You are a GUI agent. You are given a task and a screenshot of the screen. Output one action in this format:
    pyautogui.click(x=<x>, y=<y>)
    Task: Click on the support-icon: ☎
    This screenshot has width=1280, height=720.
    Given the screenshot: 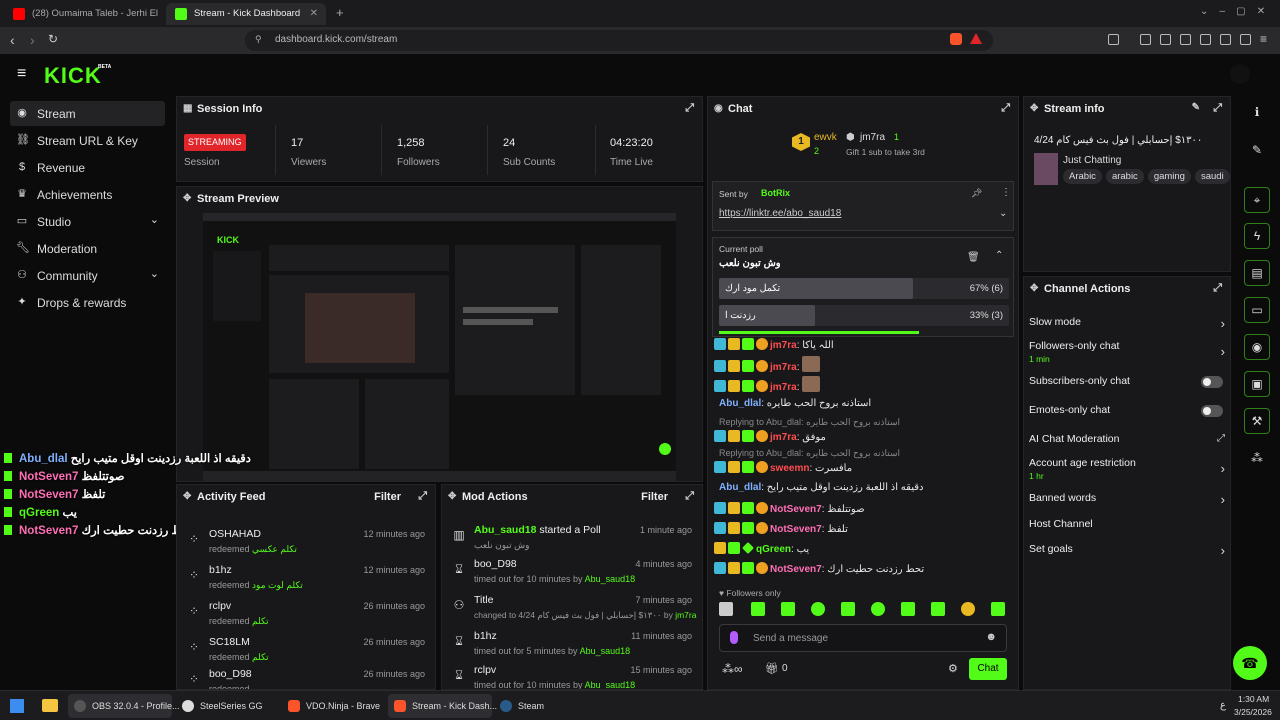 What is the action you would take?
    pyautogui.click(x=1250, y=663)
    